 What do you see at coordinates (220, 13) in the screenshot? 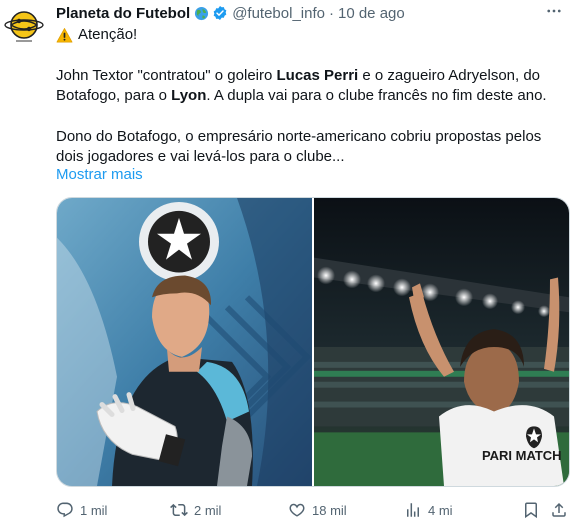
I see `verified-badge-icon` at bounding box center [220, 13].